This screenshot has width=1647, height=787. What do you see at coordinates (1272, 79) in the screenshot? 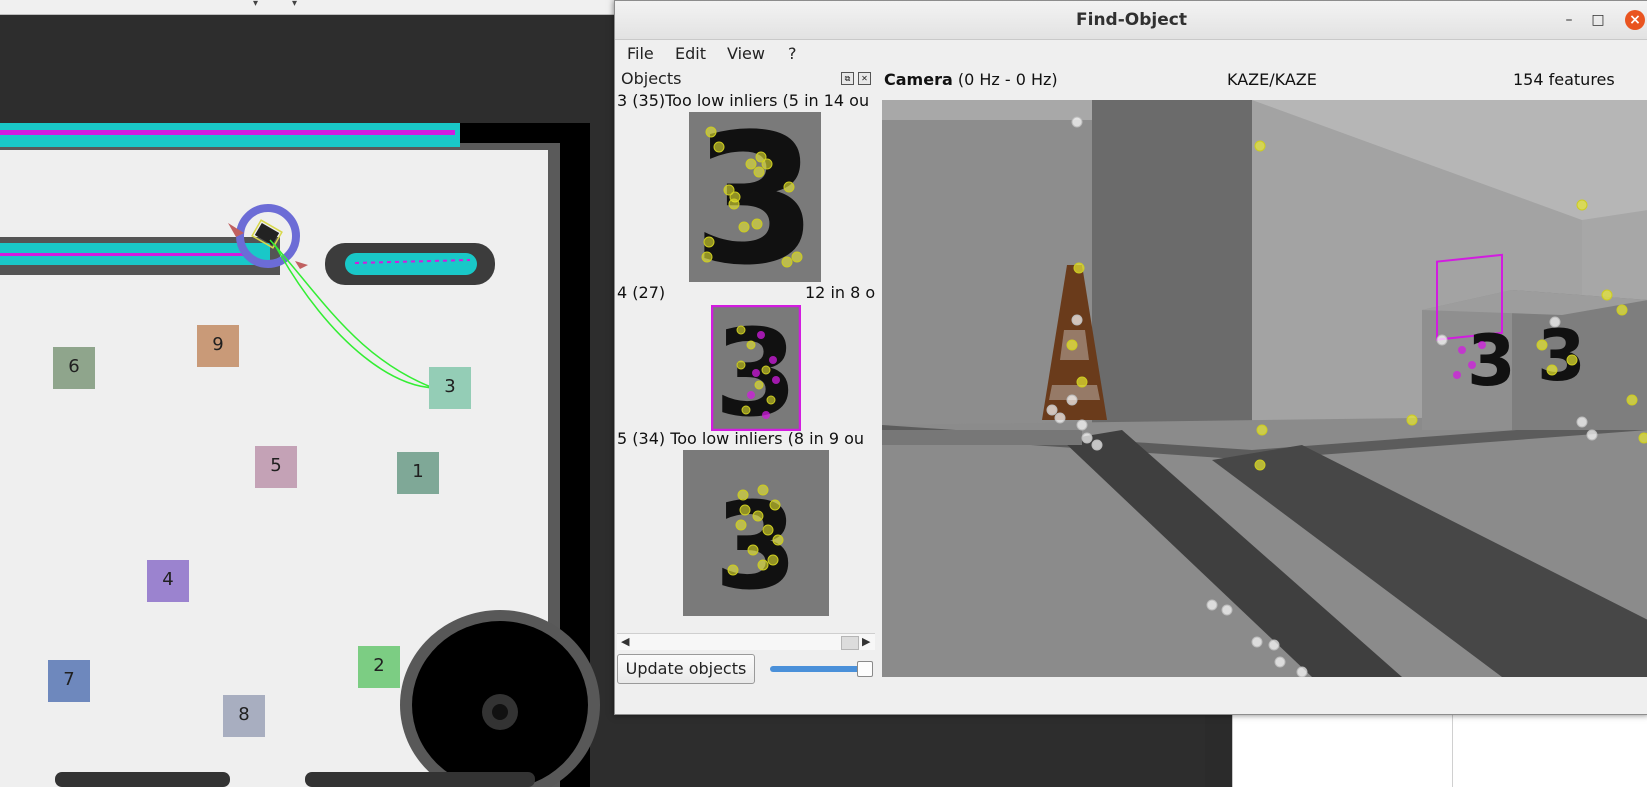
I see `detector-label: KAZE/KAZE` at bounding box center [1272, 79].